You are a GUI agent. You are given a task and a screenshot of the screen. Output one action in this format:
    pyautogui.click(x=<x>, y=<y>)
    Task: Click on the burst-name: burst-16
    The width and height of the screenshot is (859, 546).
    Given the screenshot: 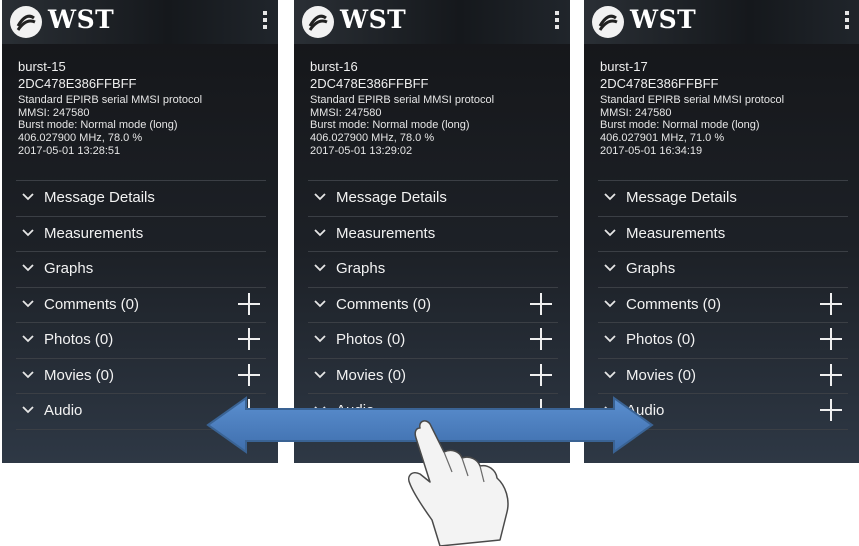 What is the action you would take?
    pyautogui.click(x=334, y=66)
    